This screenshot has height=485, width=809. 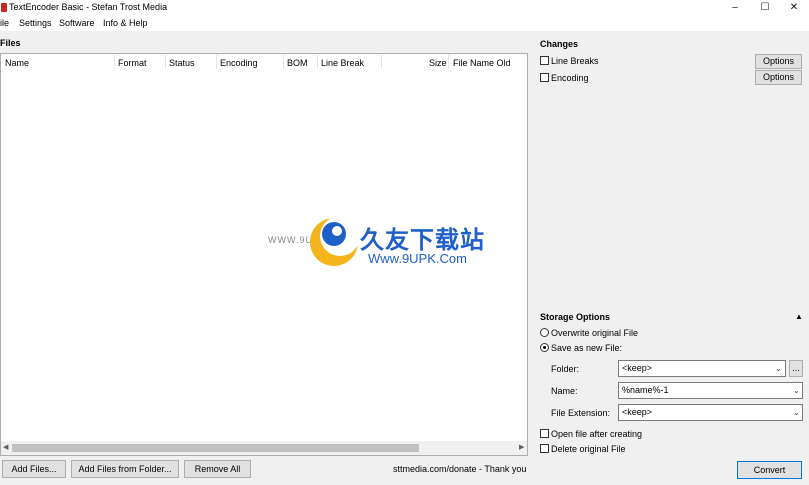 I want to click on file-extension-value: <keep>, so click(x=637, y=412).